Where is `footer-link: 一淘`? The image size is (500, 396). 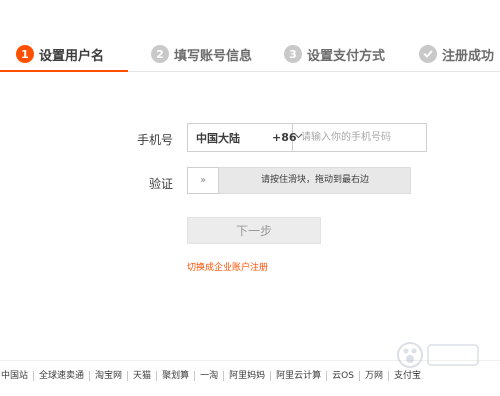
footer-link: 一淘 is located at coordinates (208, 376).